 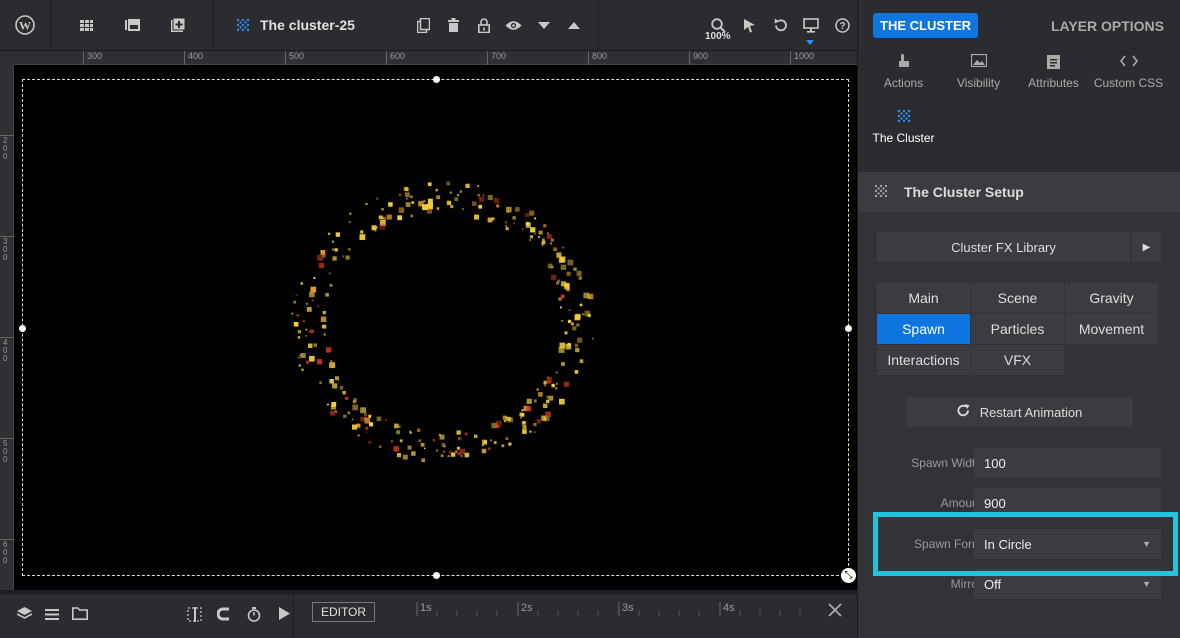 What do you see at coordinates (52, 616) in the screenshot?
I see `menu-icon` at bounding box center [52, 616].